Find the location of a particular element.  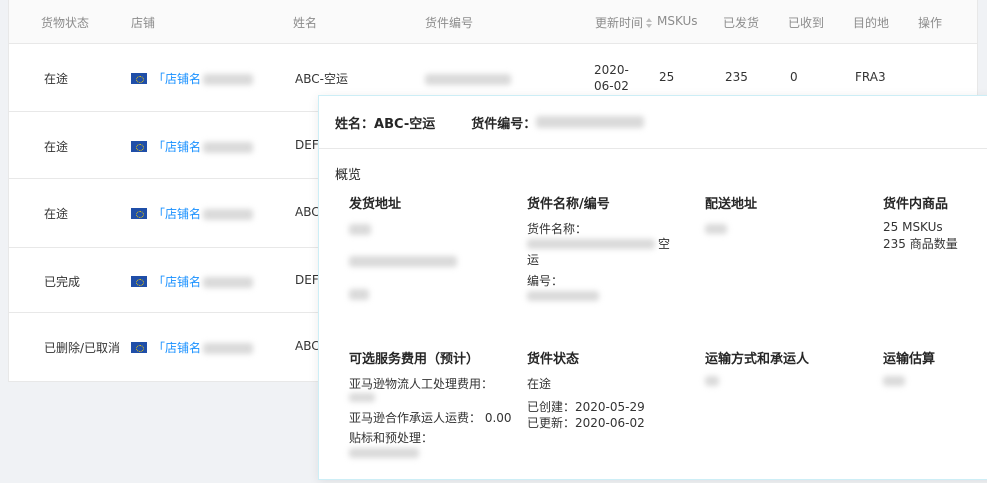

shipping-title: 运输方式和承运人 is located at coordinates (757, 359).